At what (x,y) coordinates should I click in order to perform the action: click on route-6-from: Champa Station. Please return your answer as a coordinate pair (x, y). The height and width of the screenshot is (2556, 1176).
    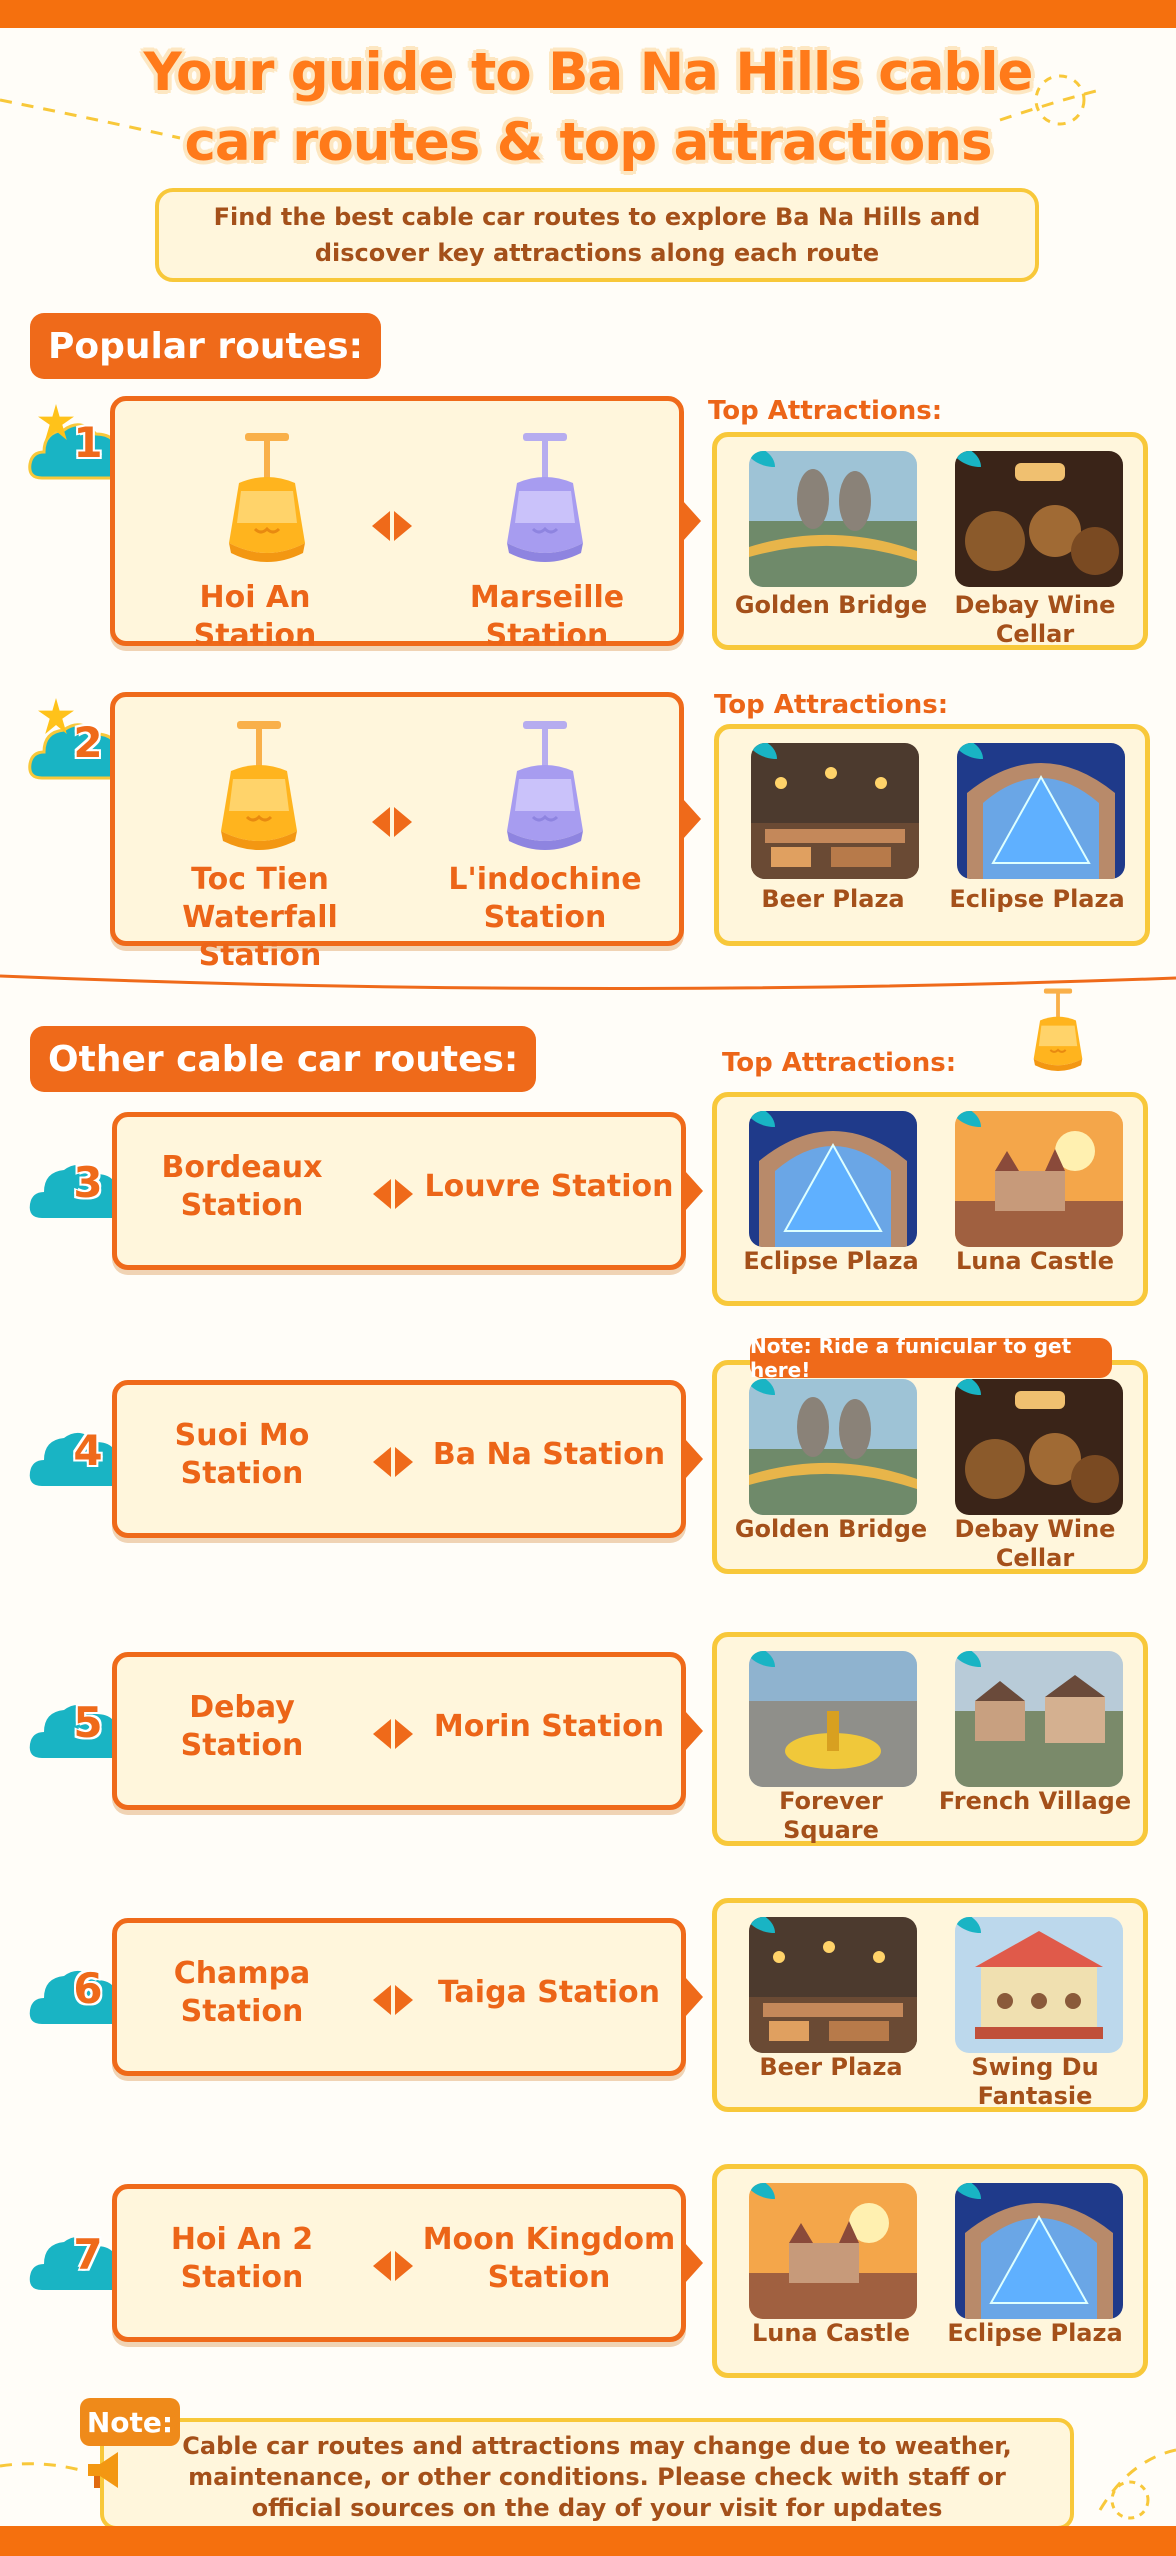
    Looking at the image, I should click on (242, 1992).